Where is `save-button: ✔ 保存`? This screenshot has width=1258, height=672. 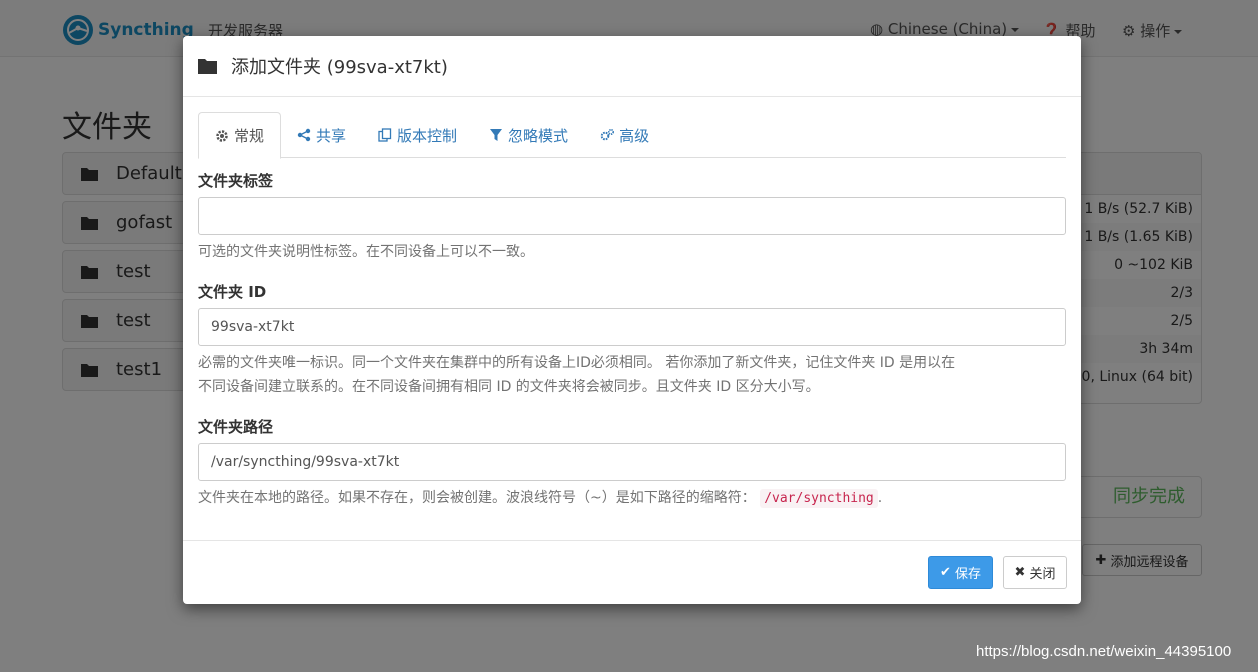
save-button: ✔ 保存 is located at coordinates (960, 572).